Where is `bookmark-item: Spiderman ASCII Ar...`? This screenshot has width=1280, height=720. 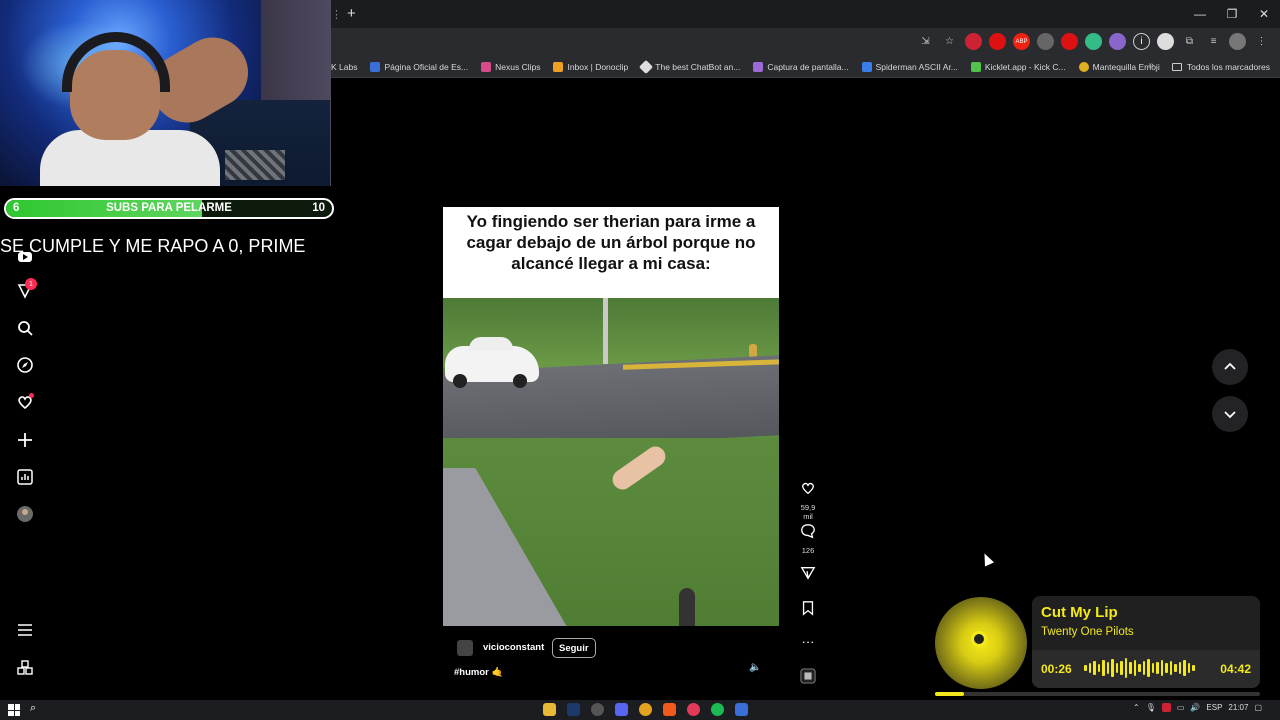
bookmark-item: Spiderman ASCII Ar... is located at coordinates (909, 66).